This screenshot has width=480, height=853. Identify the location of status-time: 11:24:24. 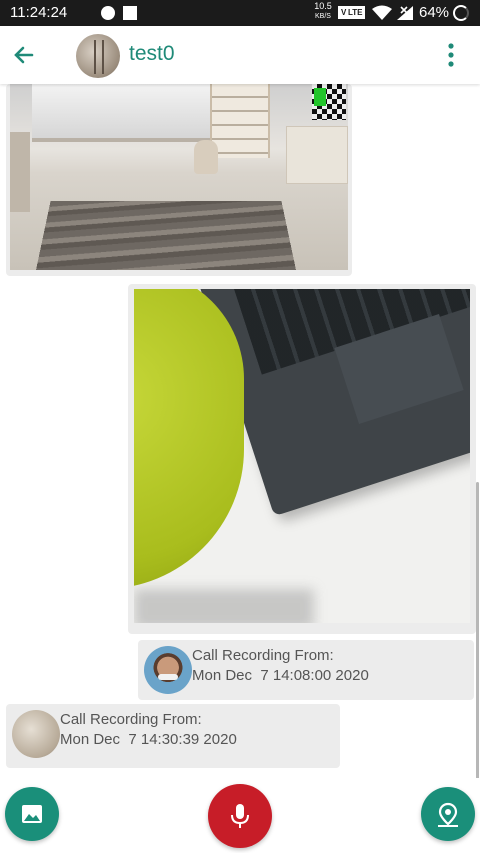
(39, 12).